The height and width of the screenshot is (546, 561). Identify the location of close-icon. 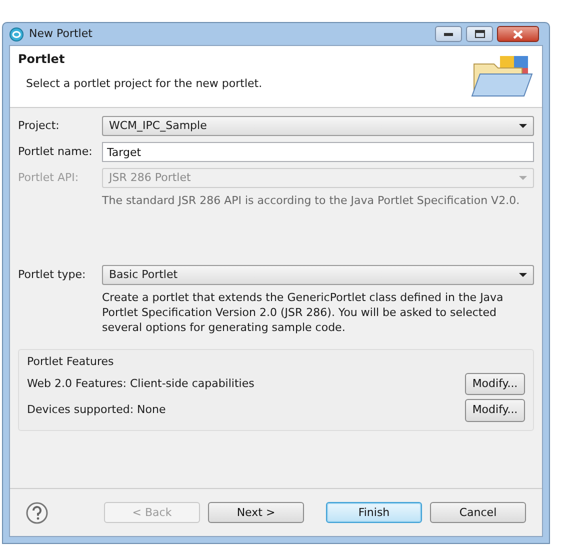
(518, 34).